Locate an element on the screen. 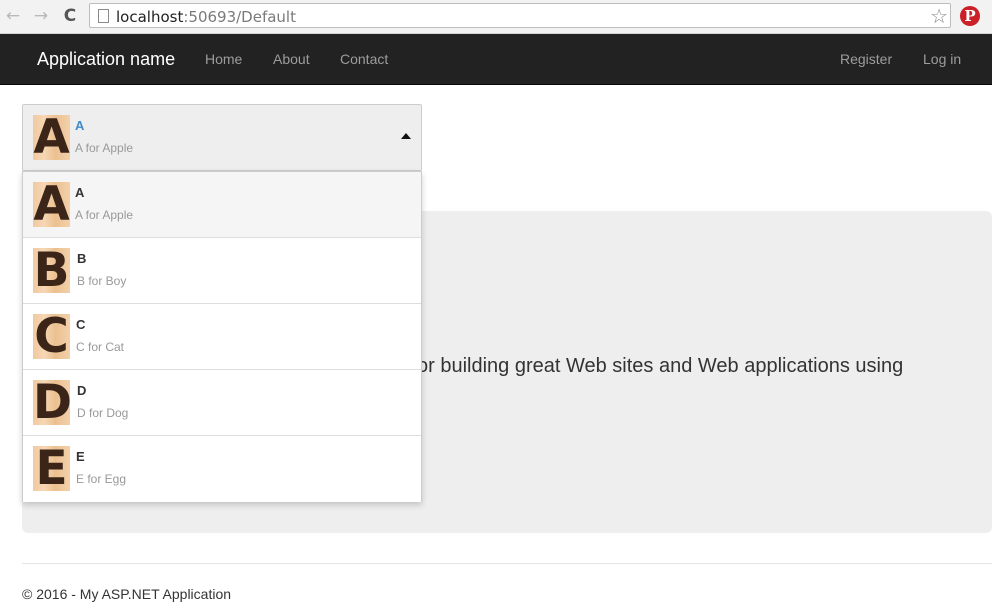 This screenshot has width=992, height=615. option-title: B is located at coordinates (82, 258).